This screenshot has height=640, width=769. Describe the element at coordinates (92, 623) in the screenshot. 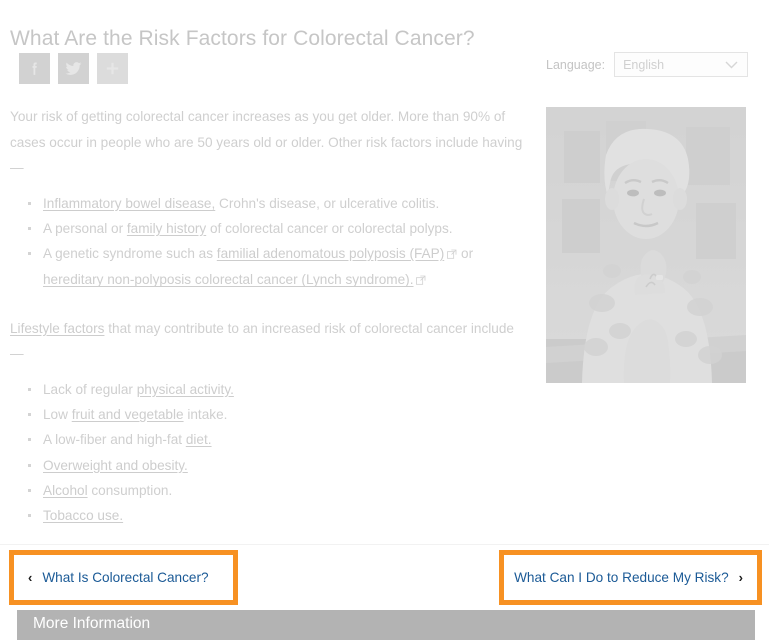

I see `more-information-title: More Information` at that location.